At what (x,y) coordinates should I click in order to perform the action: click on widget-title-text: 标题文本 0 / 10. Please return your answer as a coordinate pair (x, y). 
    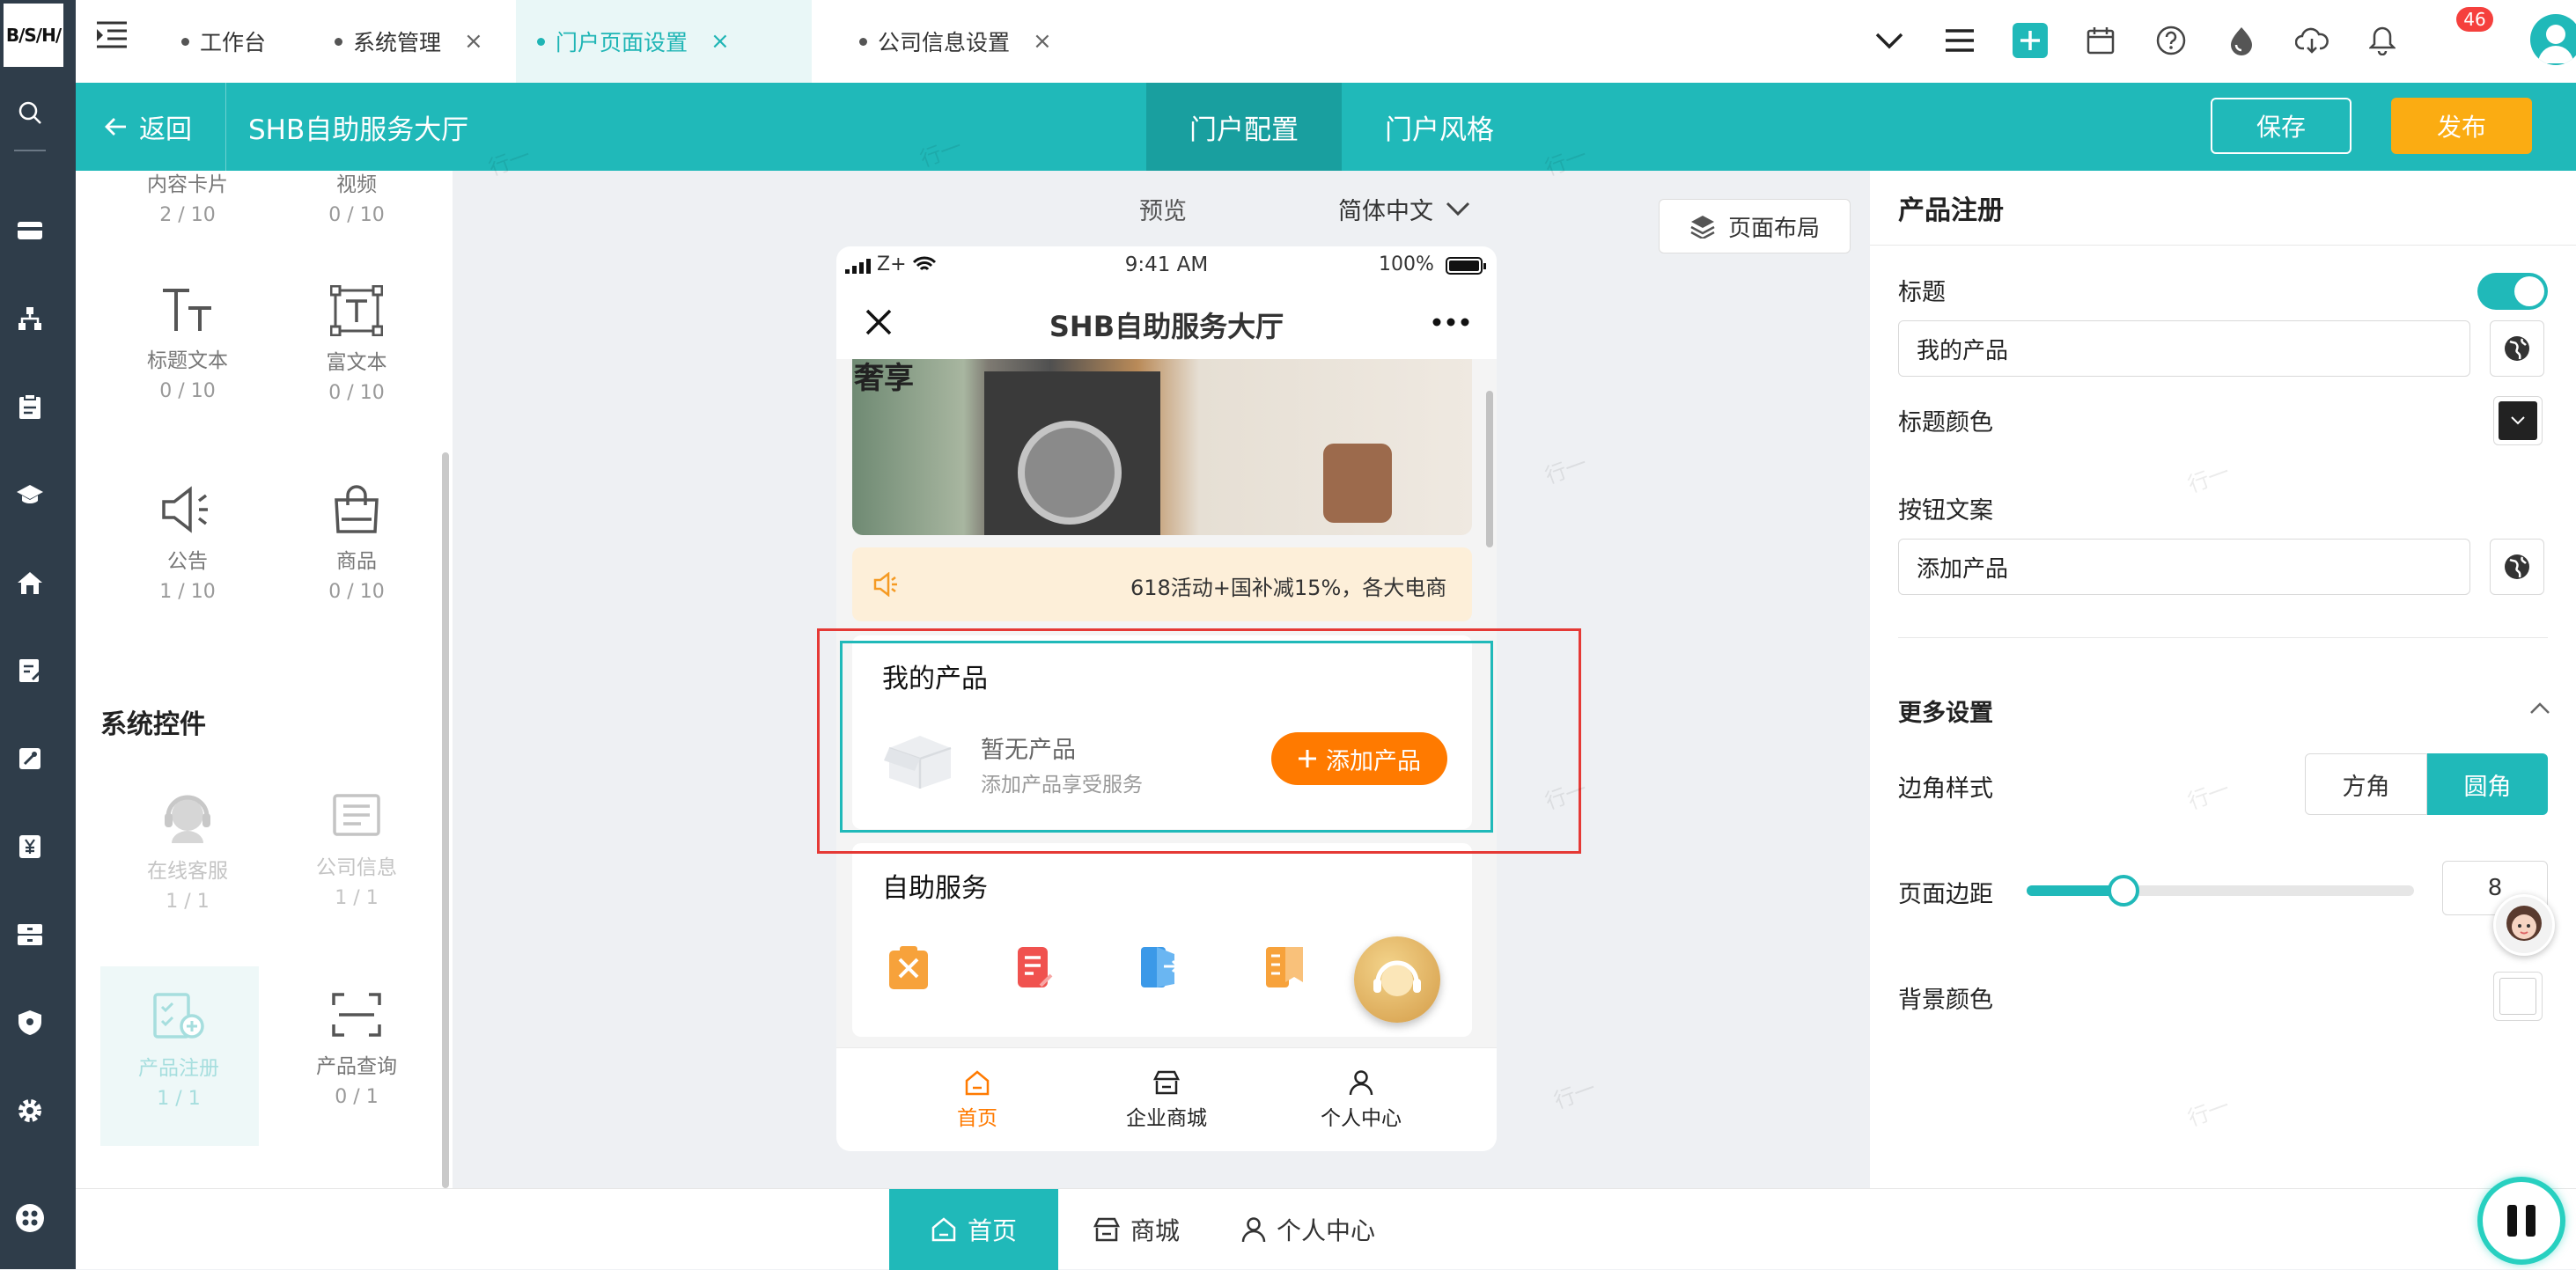
    Looking at the image, I should click on (187, 343).